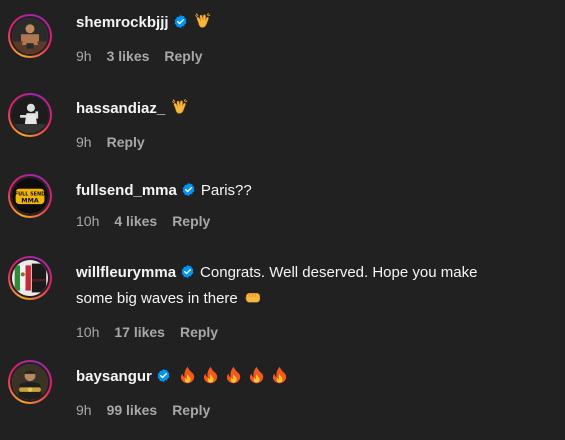 Image resolution: width=565 pixels, height=440 pixels. Describe the element at coordinates (126, 272) in the screenshot. I see `username: willfleurymma` at that location.